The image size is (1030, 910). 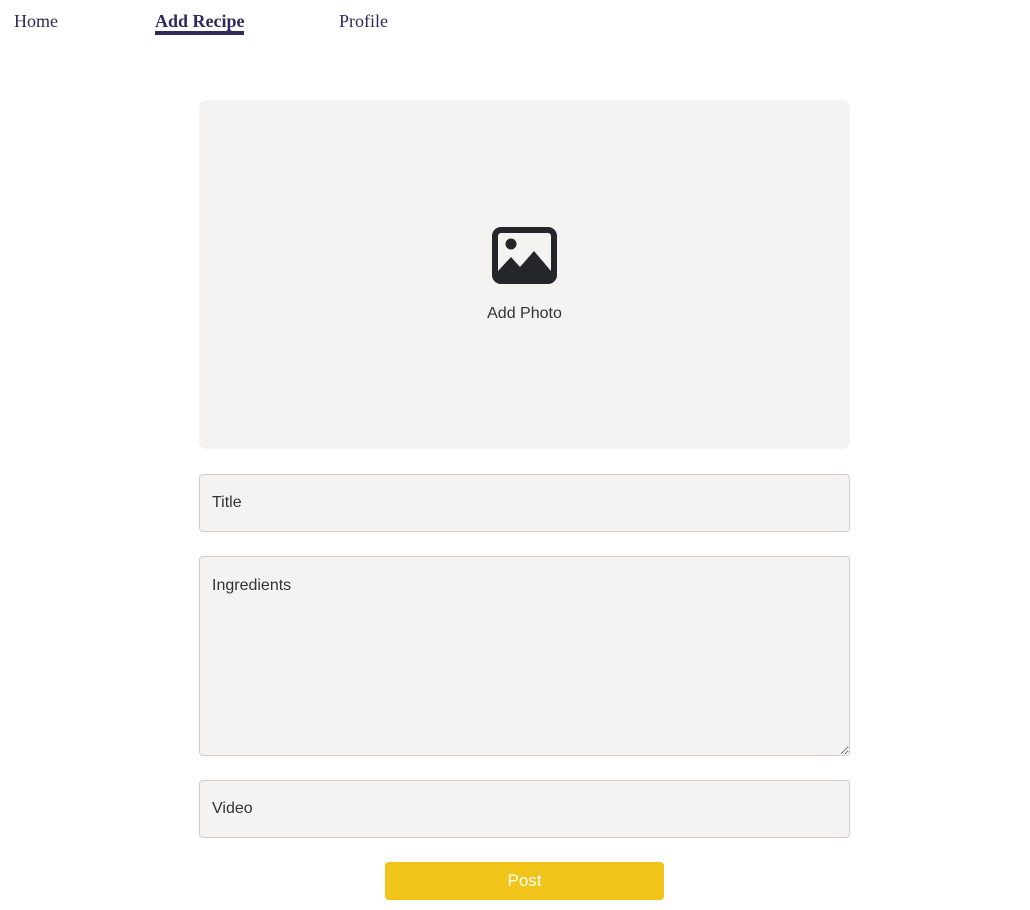 I want to click on top-nav: Home Add Recipe Profile, so click(x=515, y=20).